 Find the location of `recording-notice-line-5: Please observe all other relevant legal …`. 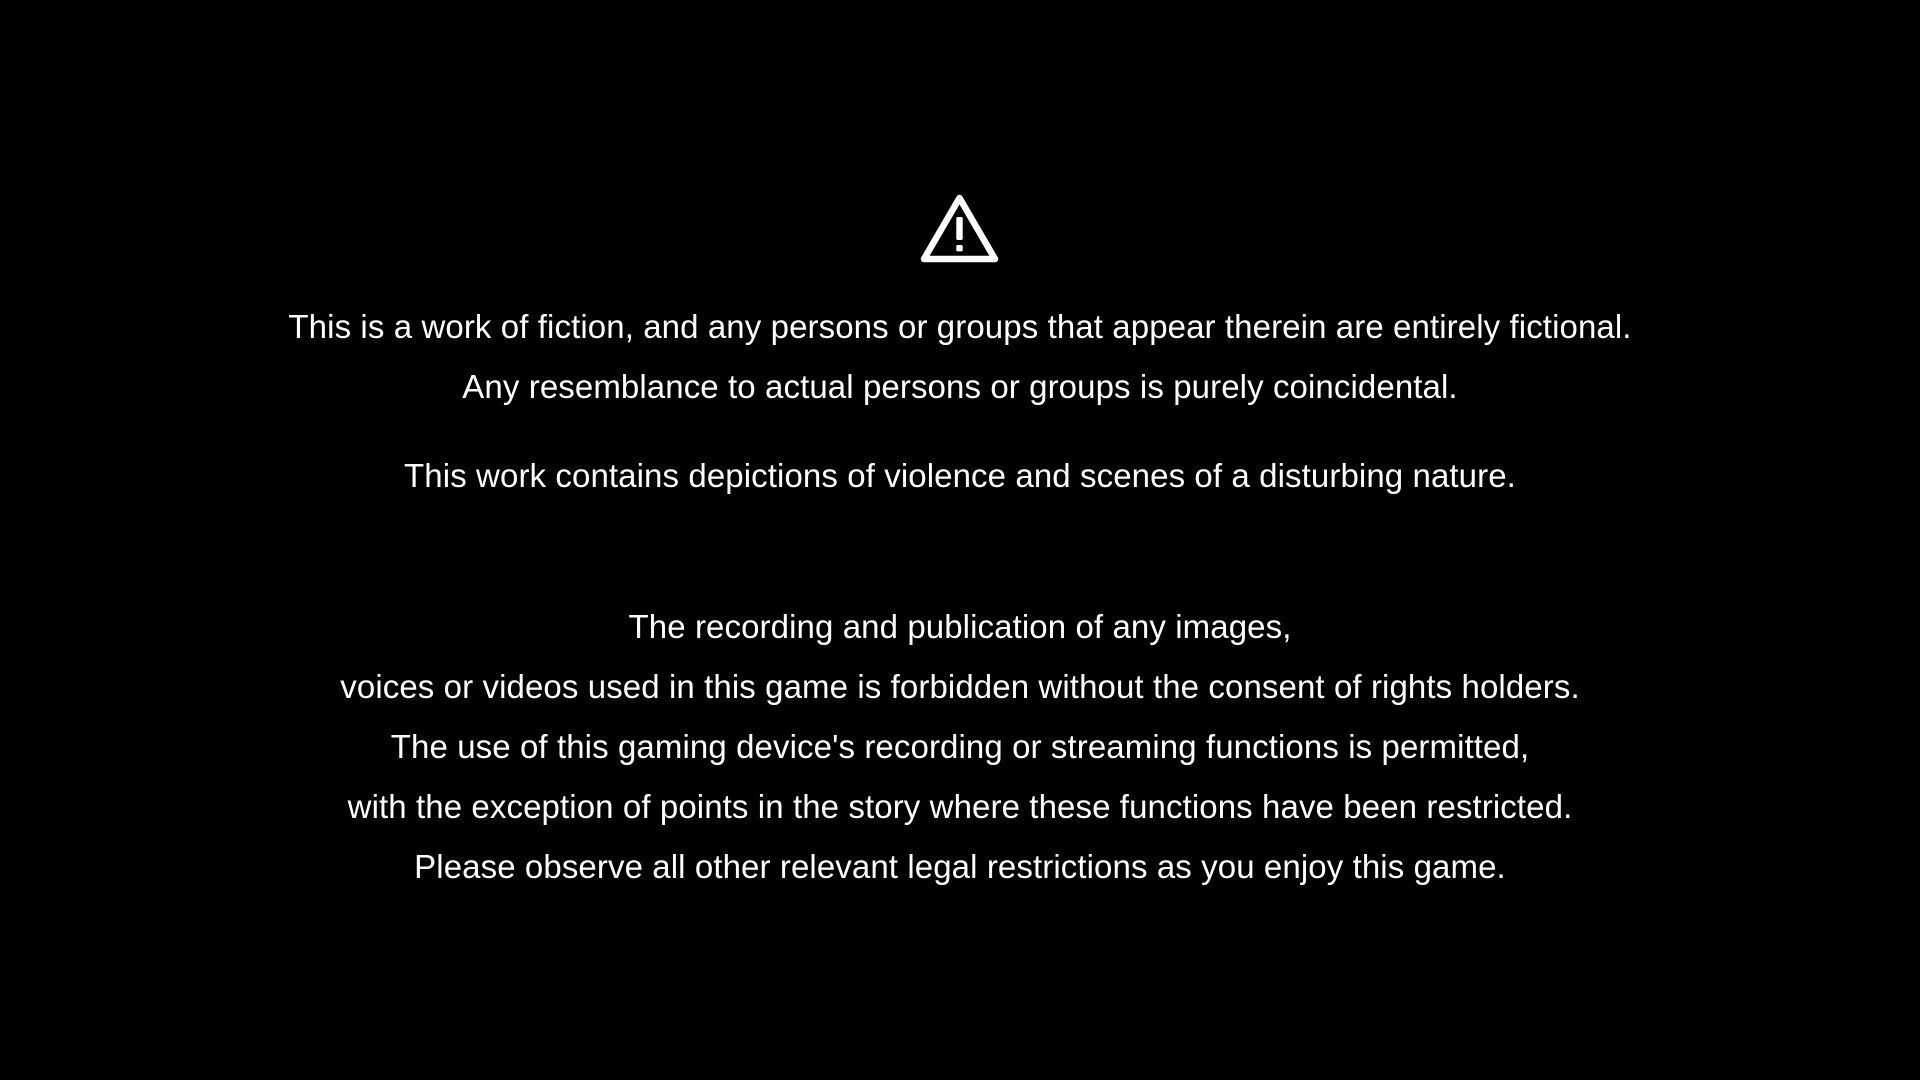

recording-notice-line-5: Please observe all other relevant legal … is located at coordinates (960, 866).